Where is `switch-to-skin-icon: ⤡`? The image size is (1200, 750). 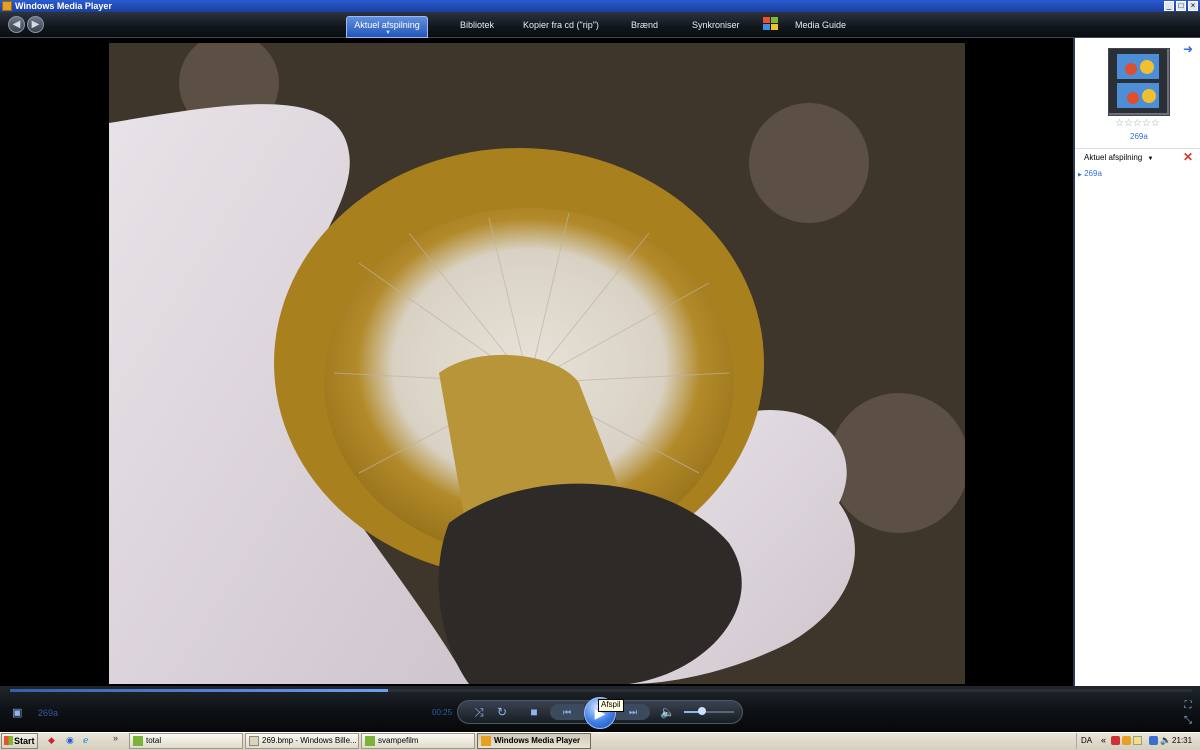 switch-to-skin-icon: ⤡ is located at coordinates (1188, 721).